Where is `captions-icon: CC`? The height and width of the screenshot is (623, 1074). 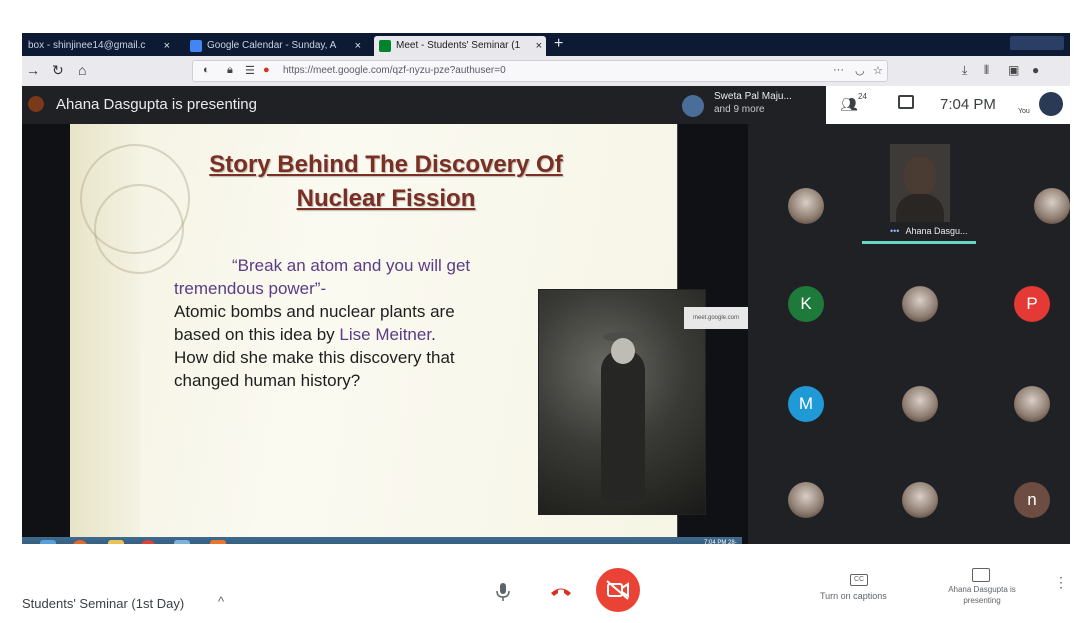
captions-icon: CC is located at coordinates (859, 580).